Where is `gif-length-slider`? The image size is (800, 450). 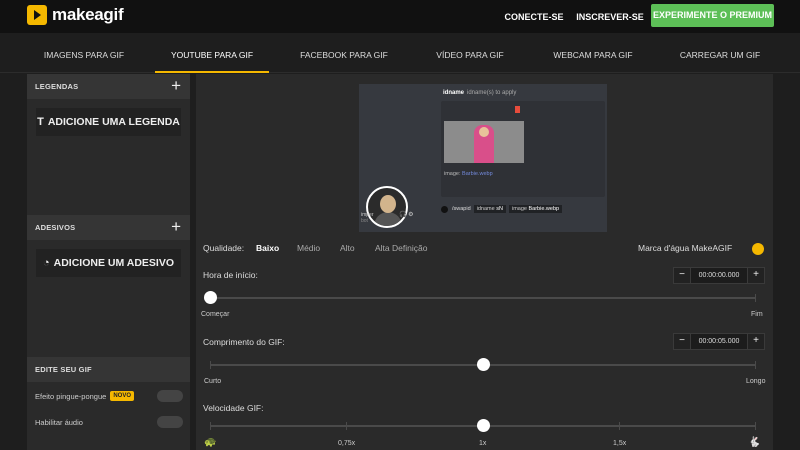
gif-length-slider is located at coordinates (483, 364).